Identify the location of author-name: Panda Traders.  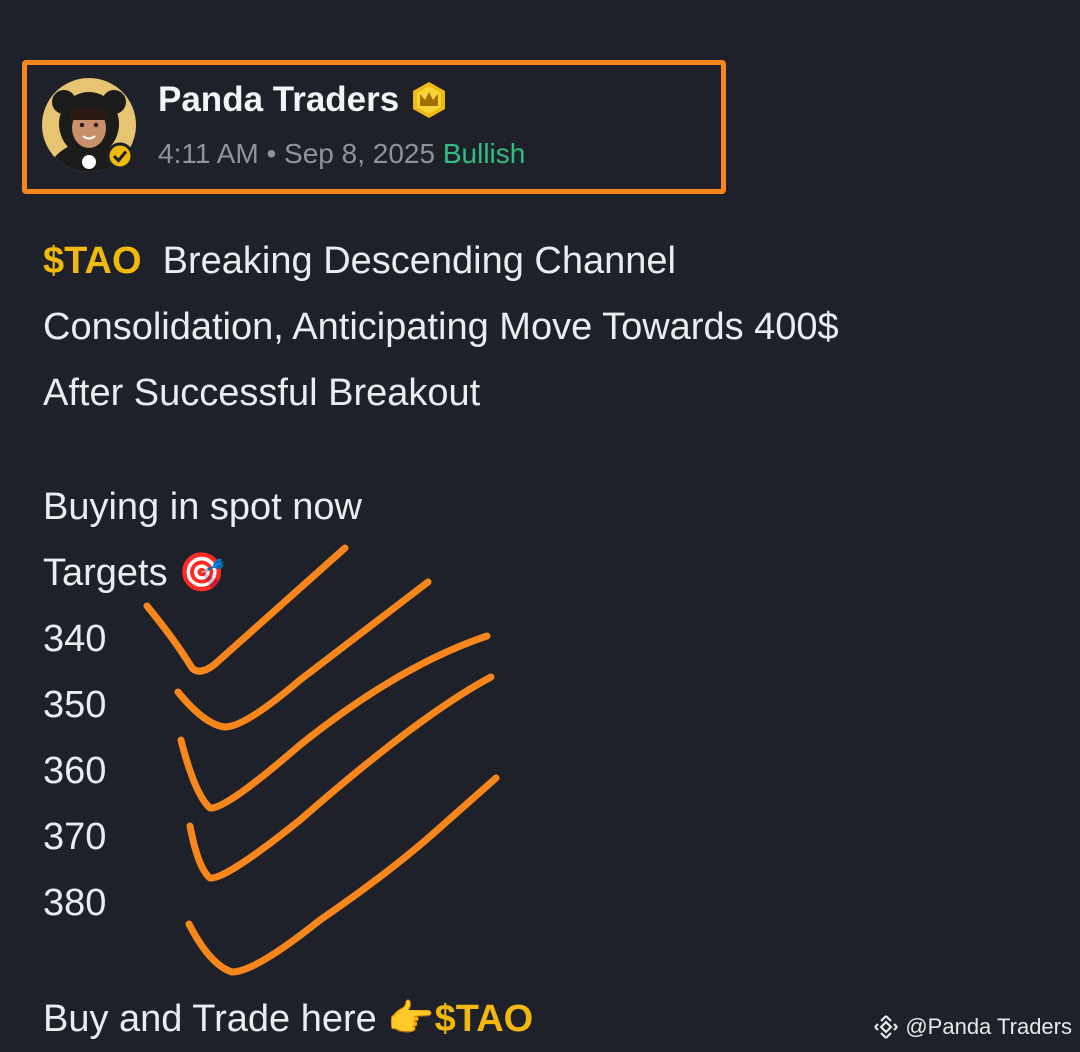
(278, 100).